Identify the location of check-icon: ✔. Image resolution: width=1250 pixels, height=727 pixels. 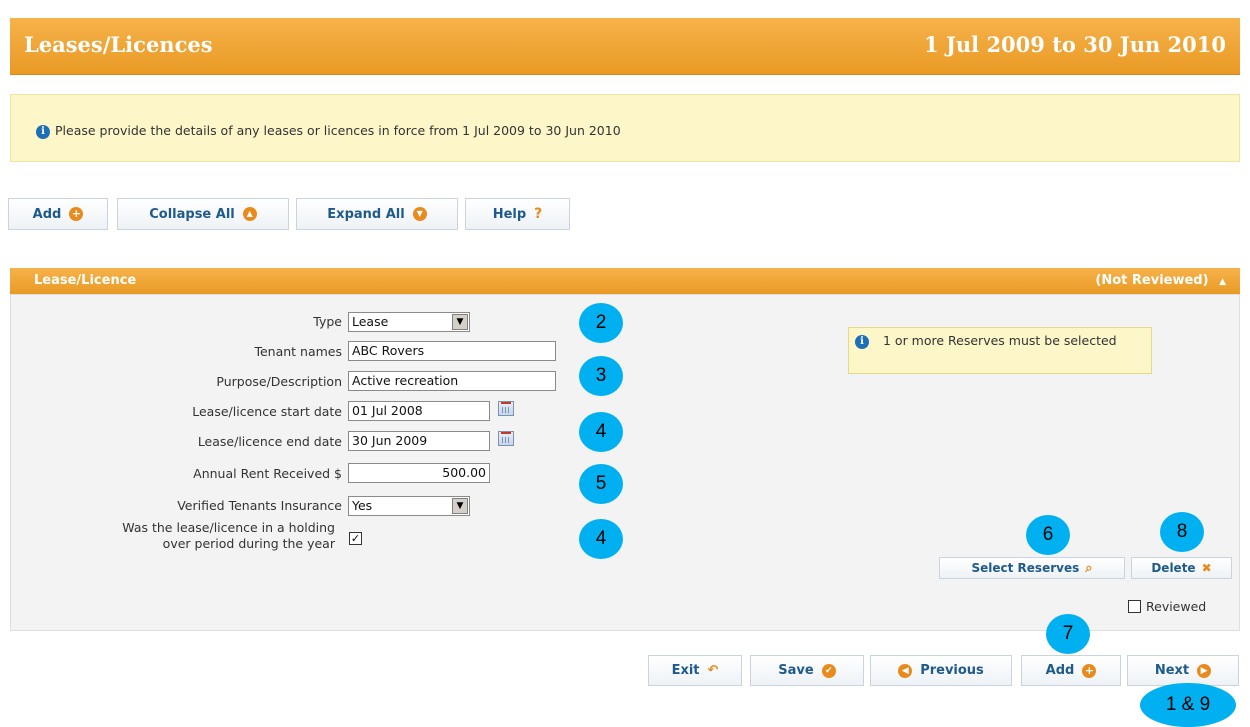
(828, 670).